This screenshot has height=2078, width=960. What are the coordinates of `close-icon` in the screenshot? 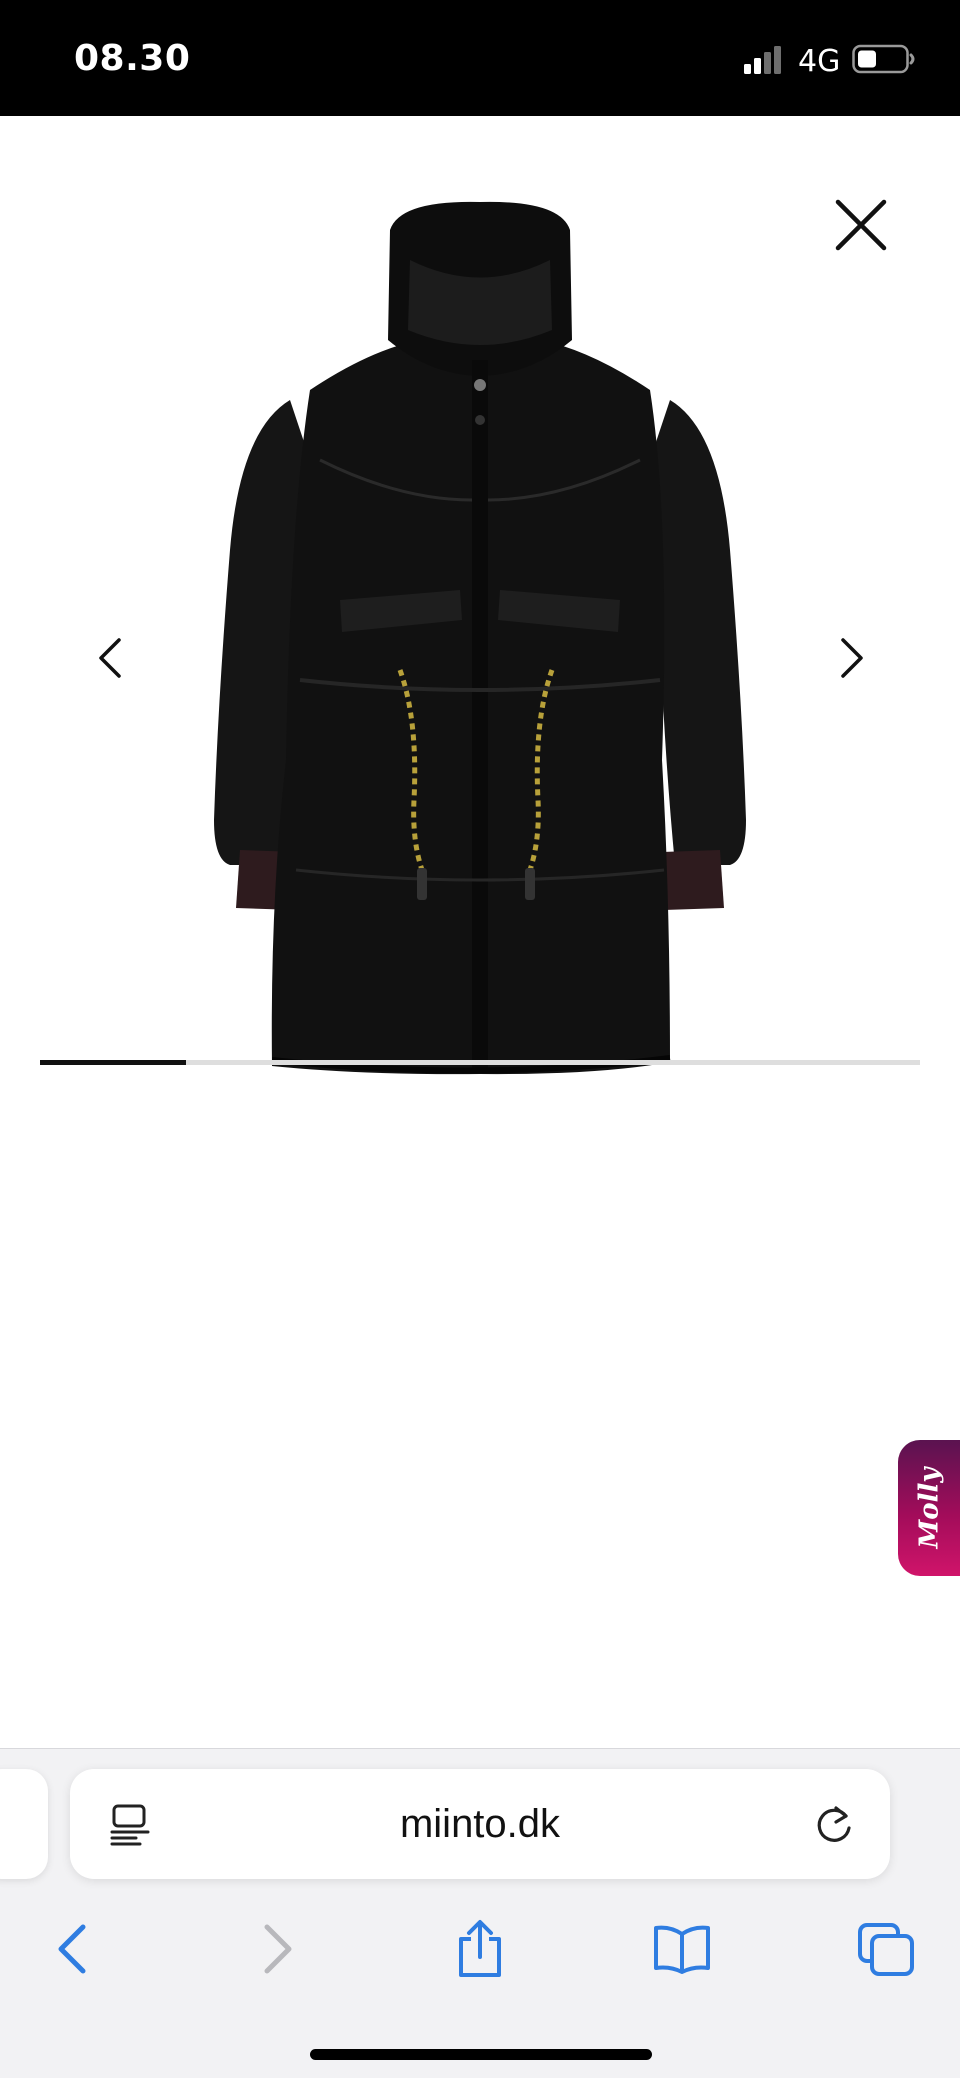 It's located at (861, 225).